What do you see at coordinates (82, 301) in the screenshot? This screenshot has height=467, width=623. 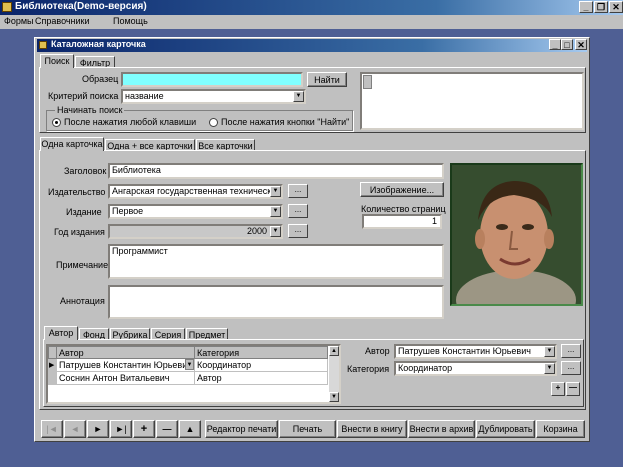 I see `annotation-label: Аннотация` at bounding box center [82, 301].